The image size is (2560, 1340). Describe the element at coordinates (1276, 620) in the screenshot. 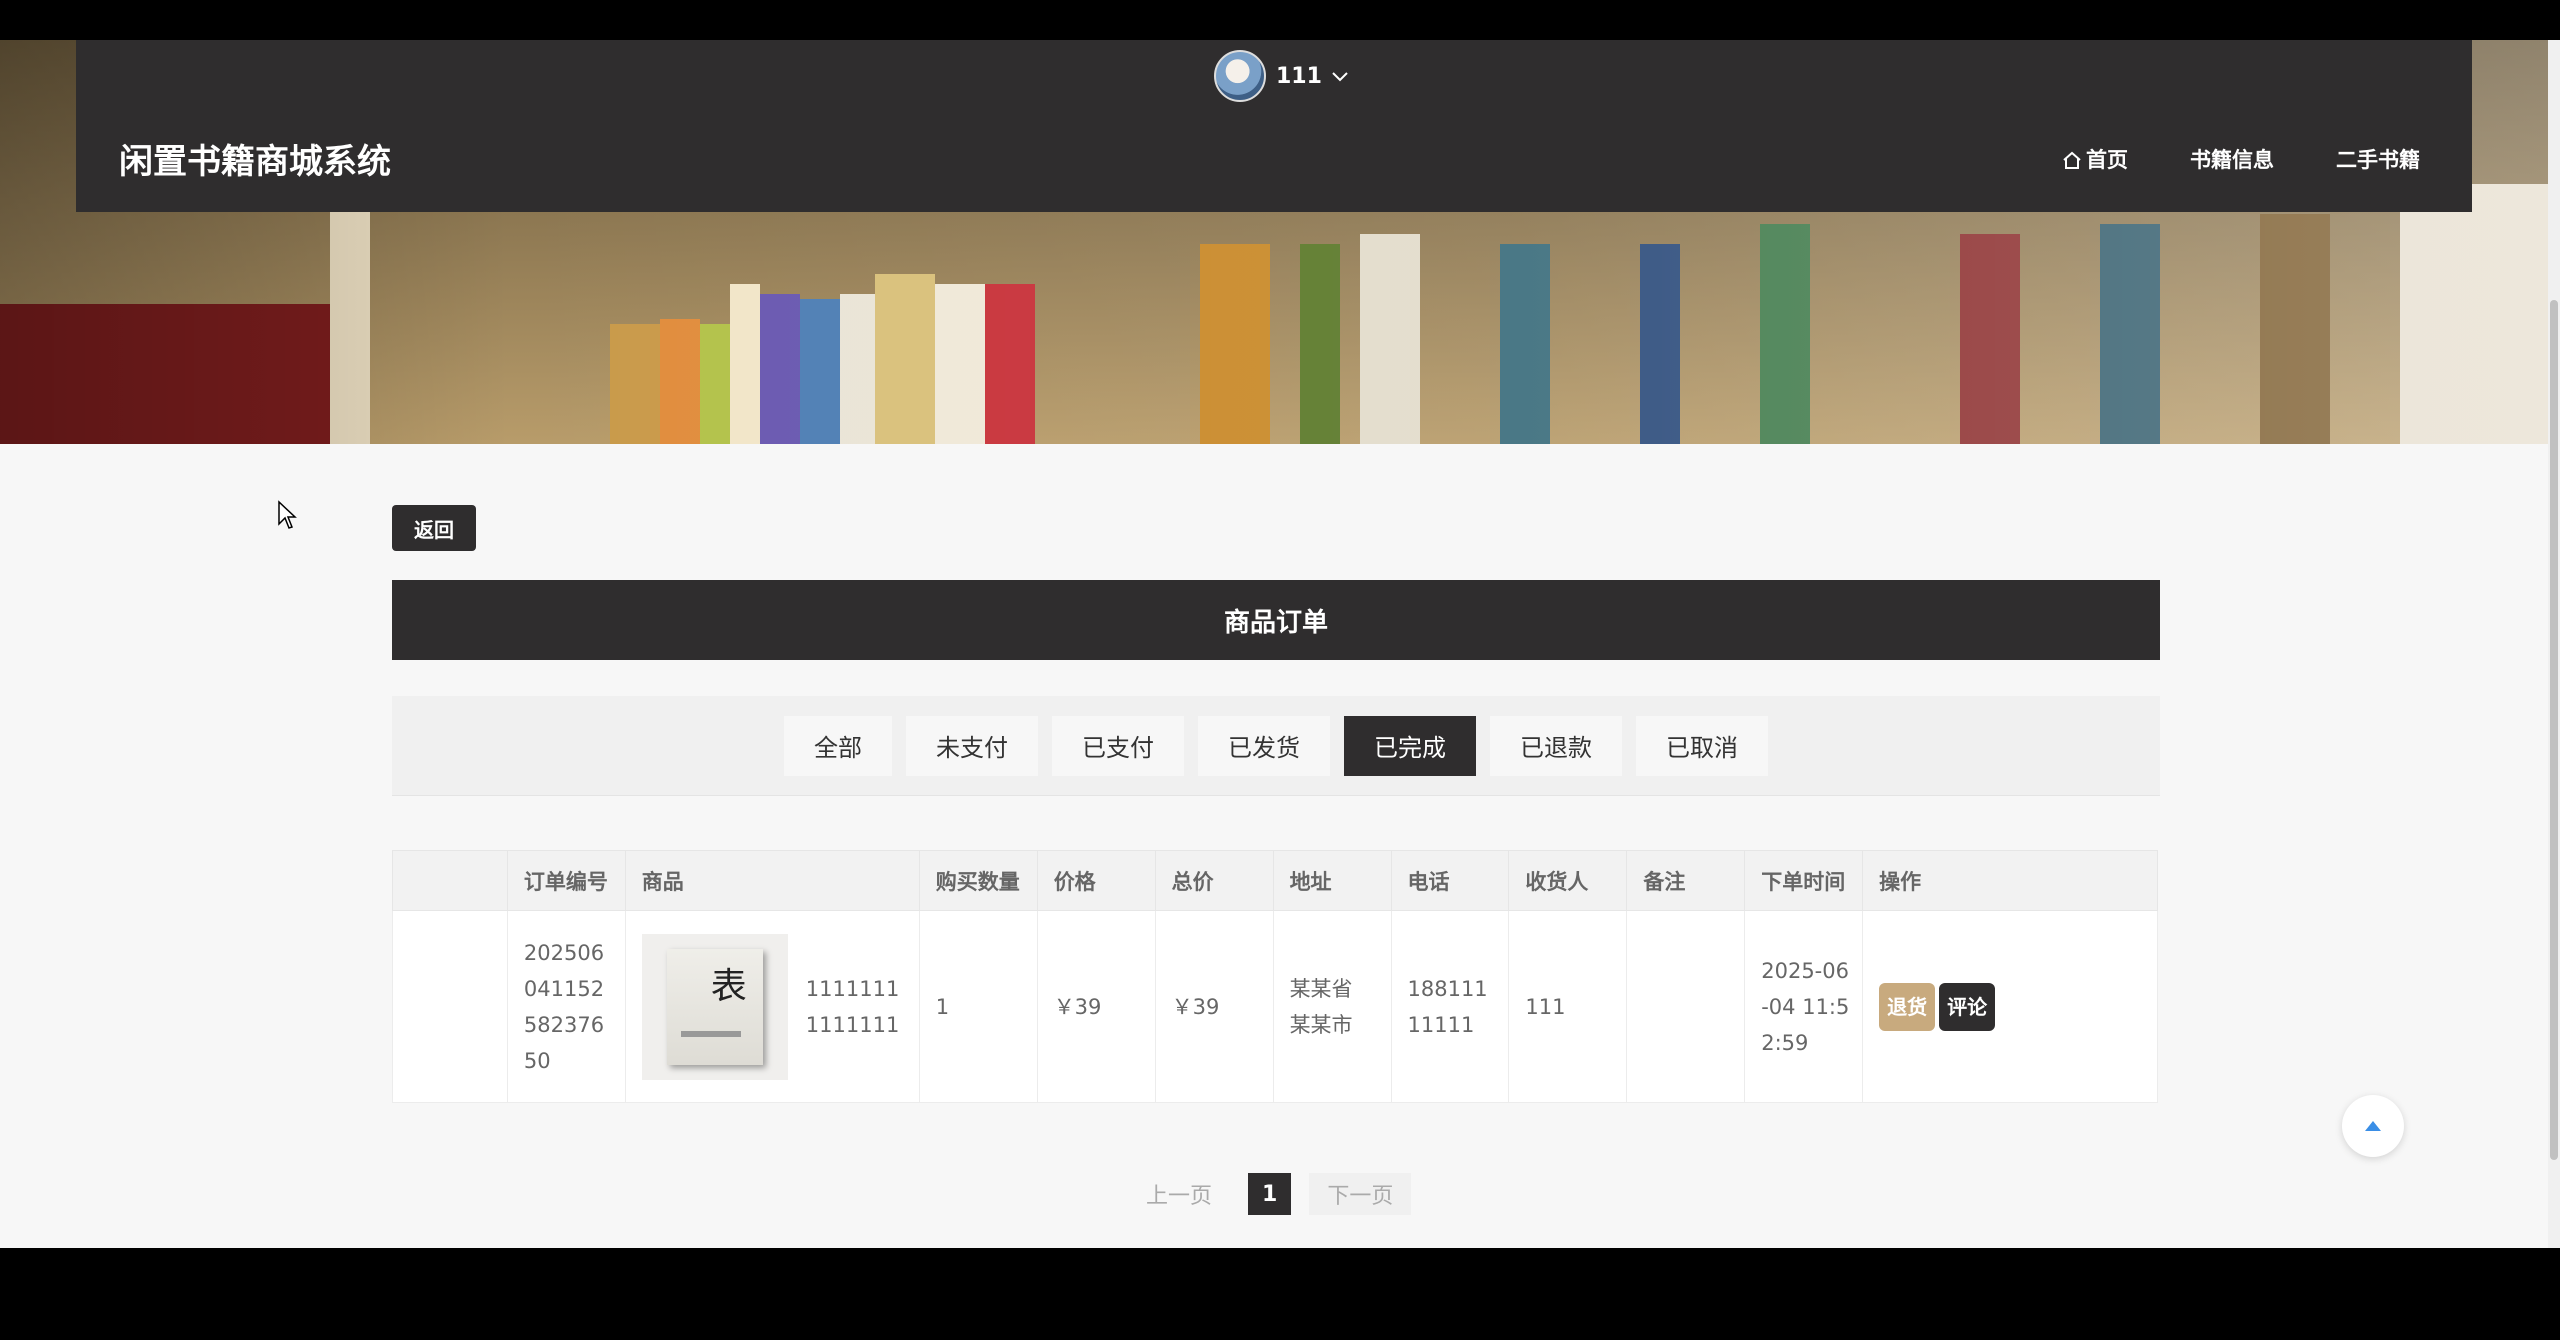

I see `page-title: 商品订单` at that location.